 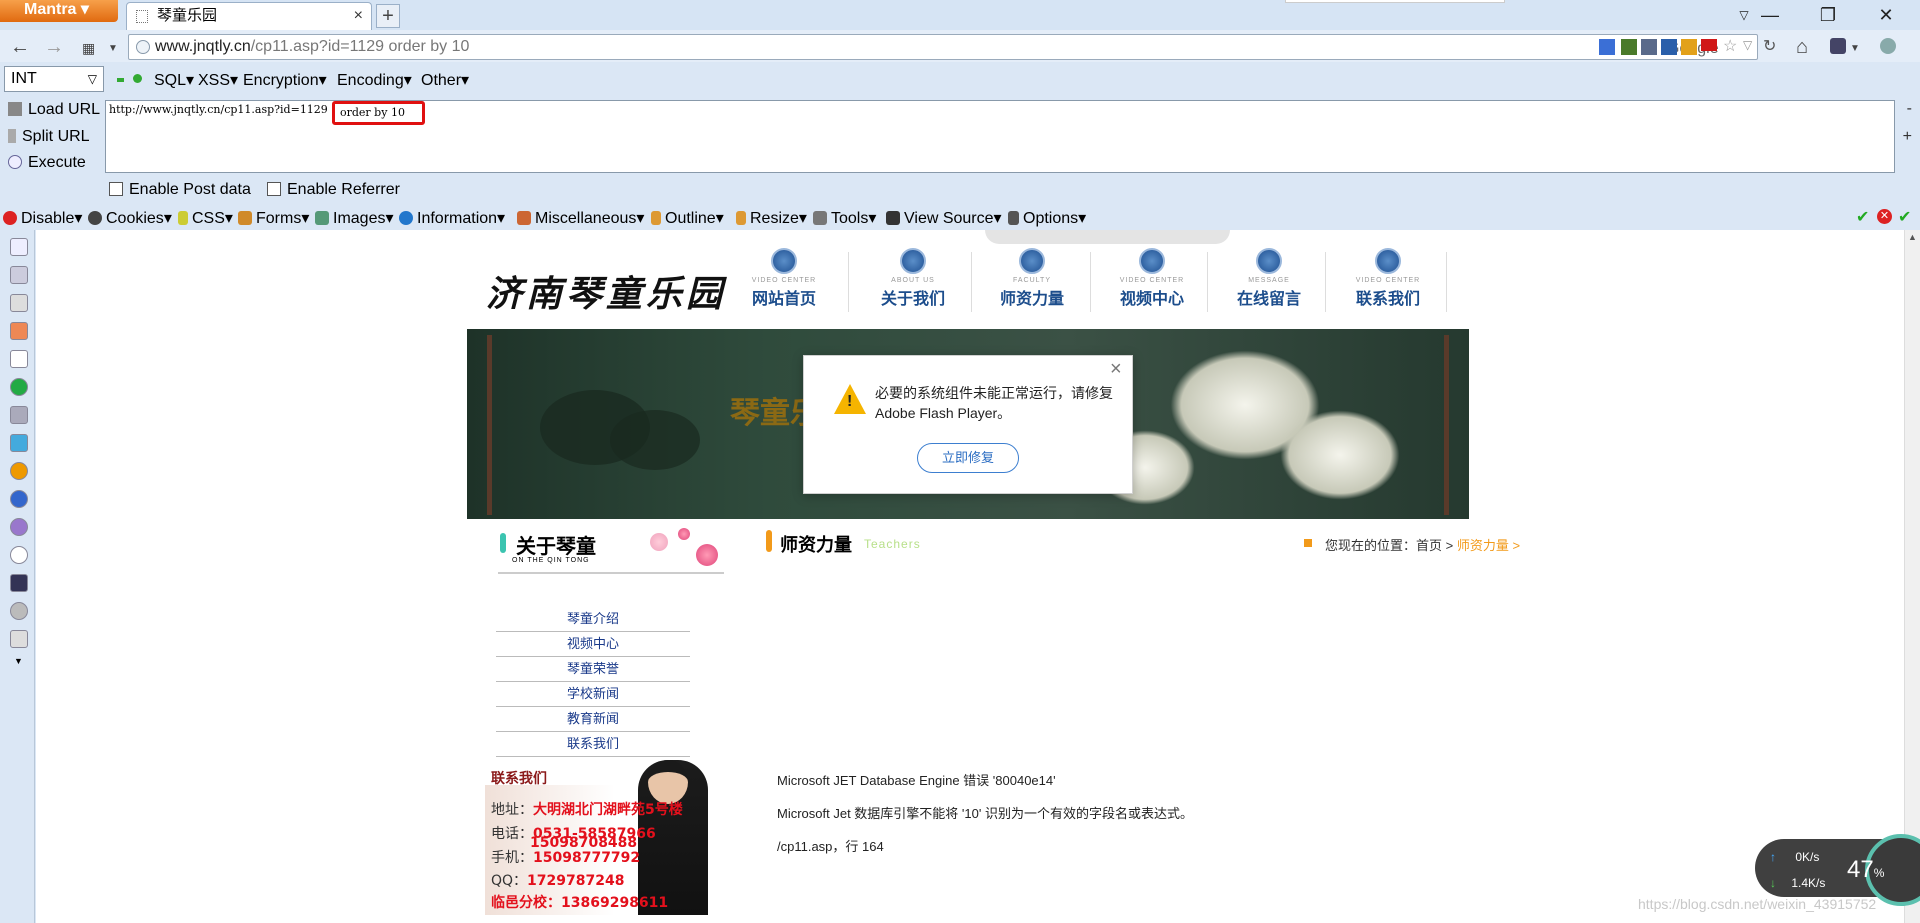 I want to click on browser-tab: 琴童乐园 ×, so click(x=249, y=16).